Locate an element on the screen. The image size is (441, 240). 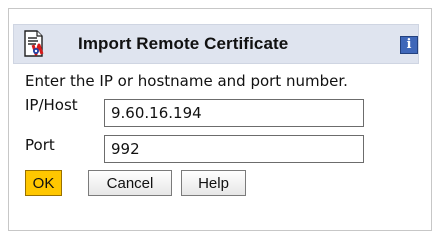
cancel-button: Cancel is located at coordinates (130, 183).